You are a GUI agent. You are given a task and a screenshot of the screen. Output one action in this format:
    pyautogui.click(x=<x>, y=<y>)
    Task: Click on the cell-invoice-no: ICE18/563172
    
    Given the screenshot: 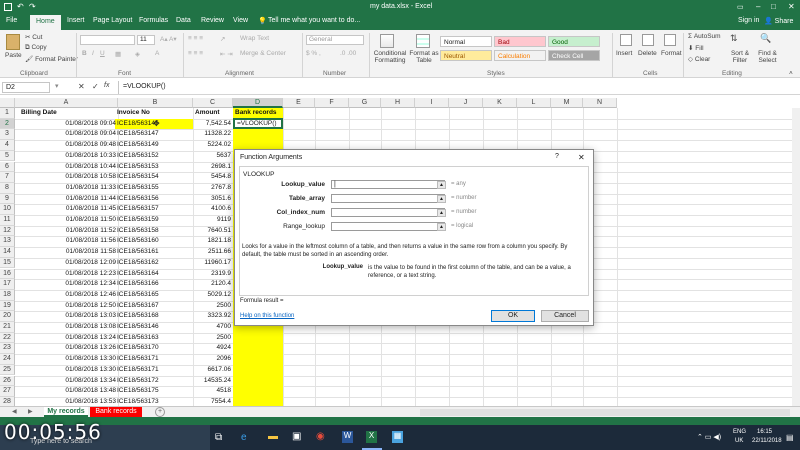 What is the action you would take?
    pyautogui.click(x=154, y=381)
    